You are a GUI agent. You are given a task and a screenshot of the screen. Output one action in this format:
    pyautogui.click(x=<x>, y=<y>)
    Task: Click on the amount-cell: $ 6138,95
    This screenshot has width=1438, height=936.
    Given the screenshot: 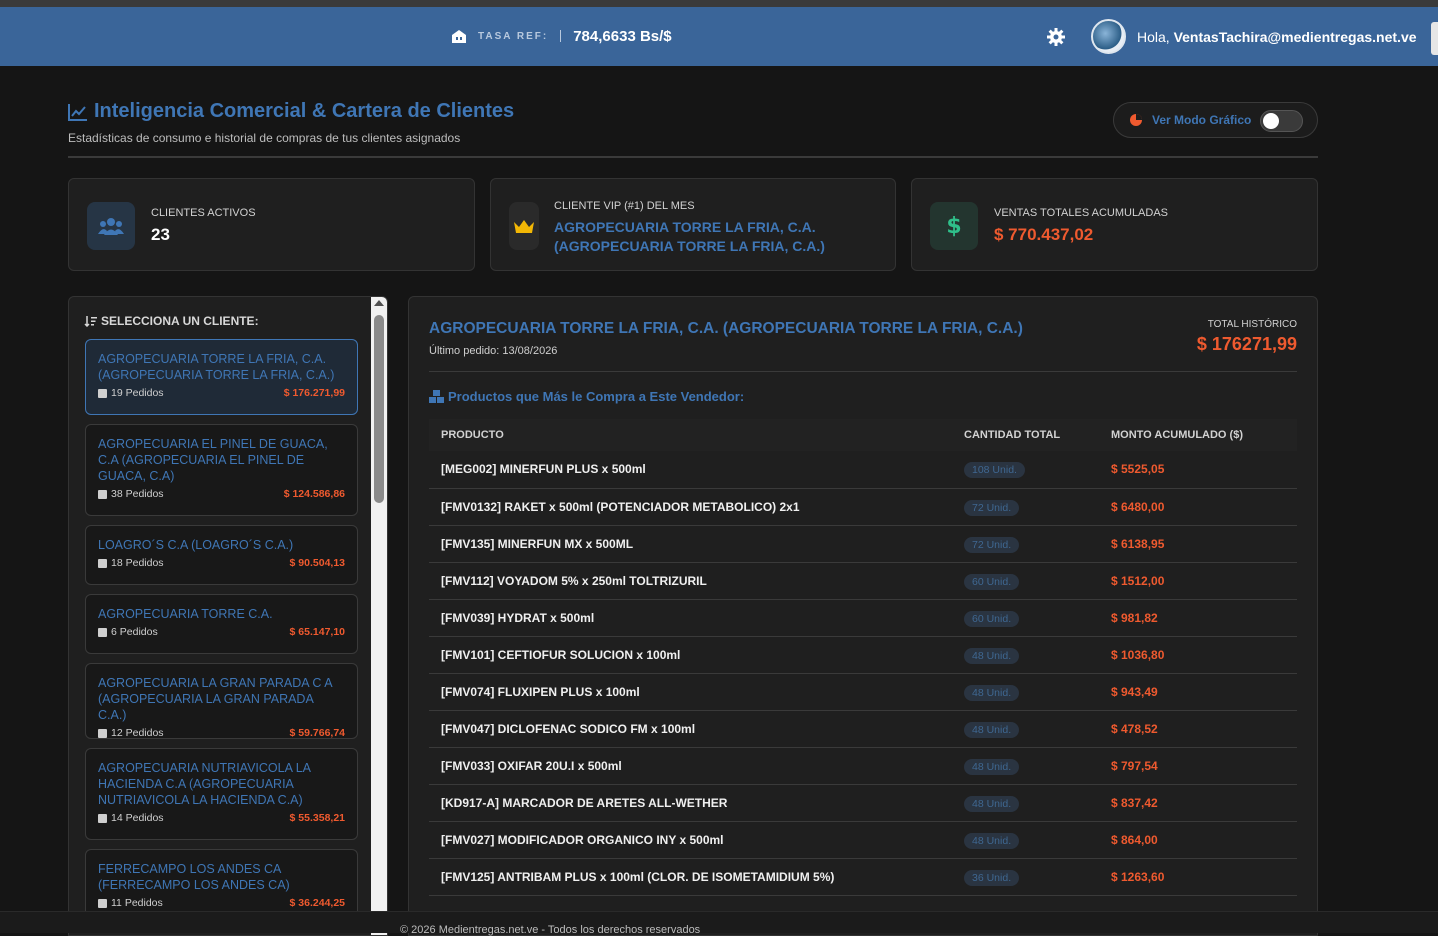 What is the action you would take?
    pyautogui.click(x=1138, y=543)
    